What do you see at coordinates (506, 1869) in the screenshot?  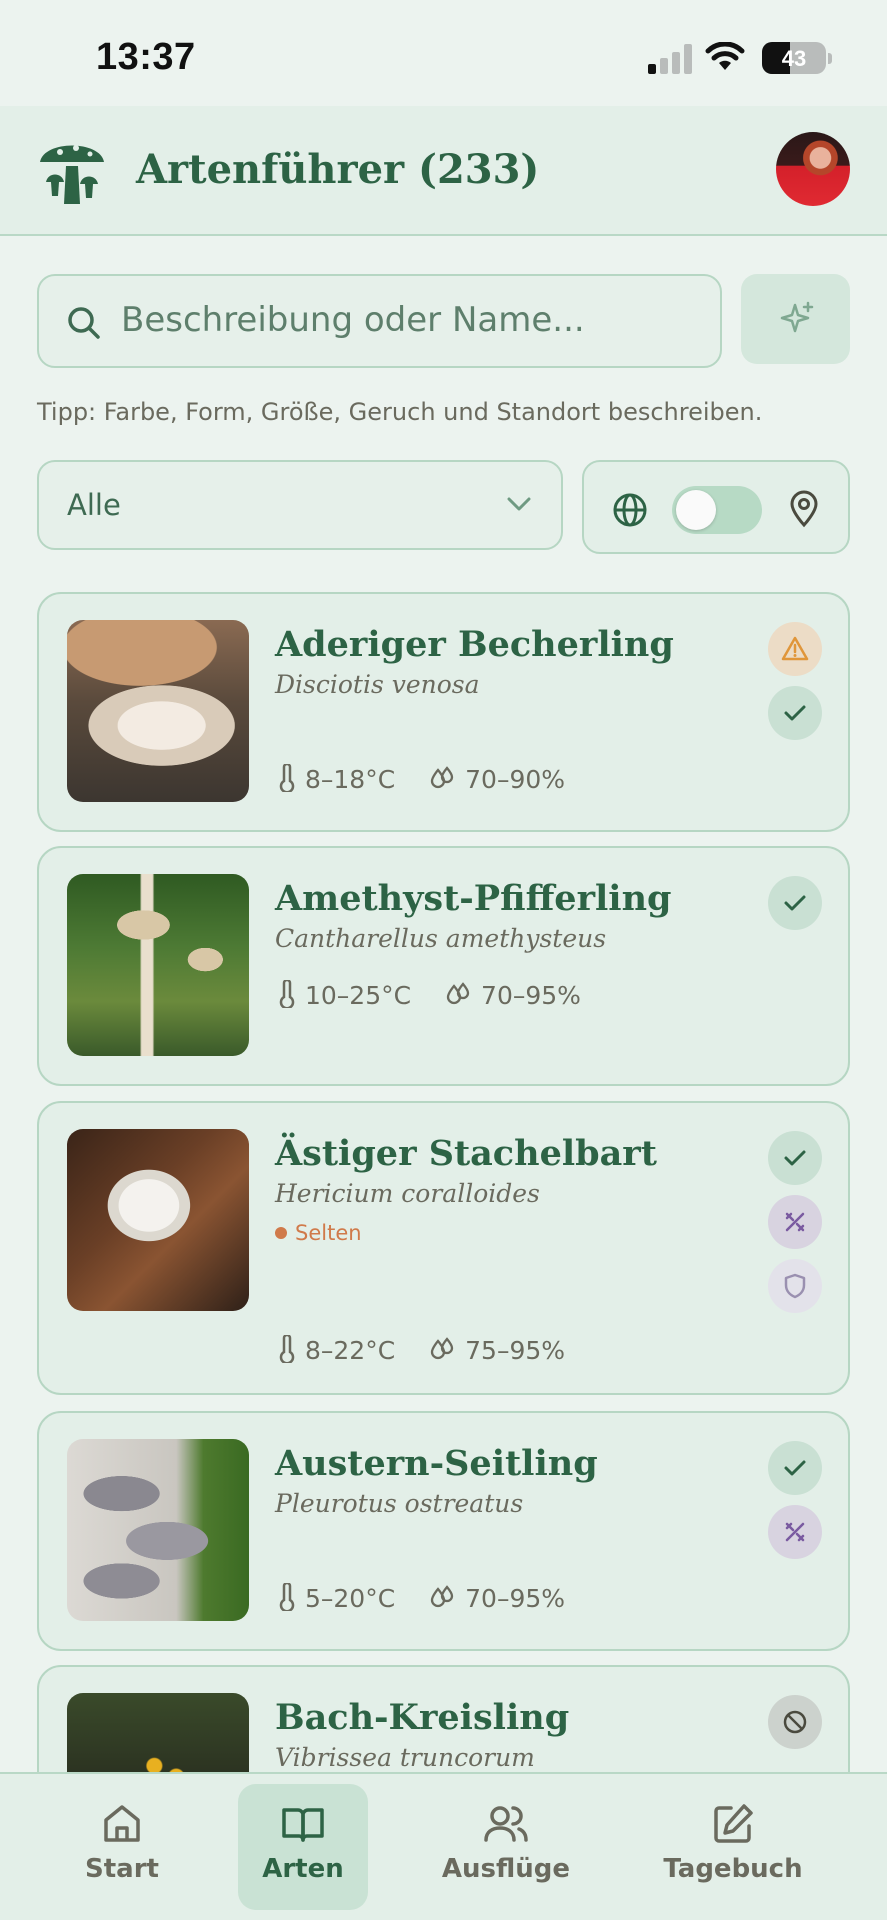 I see `nav-ausfluege-label: Ausflüge` at bounding box center [506, 1869].